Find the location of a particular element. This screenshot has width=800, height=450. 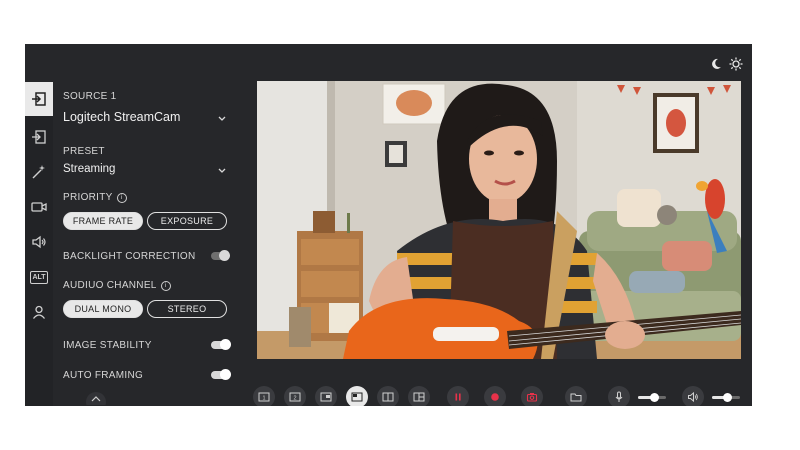

backlight-label: BACKLIGHT CORRECTION is located at coordinates (129, 256).